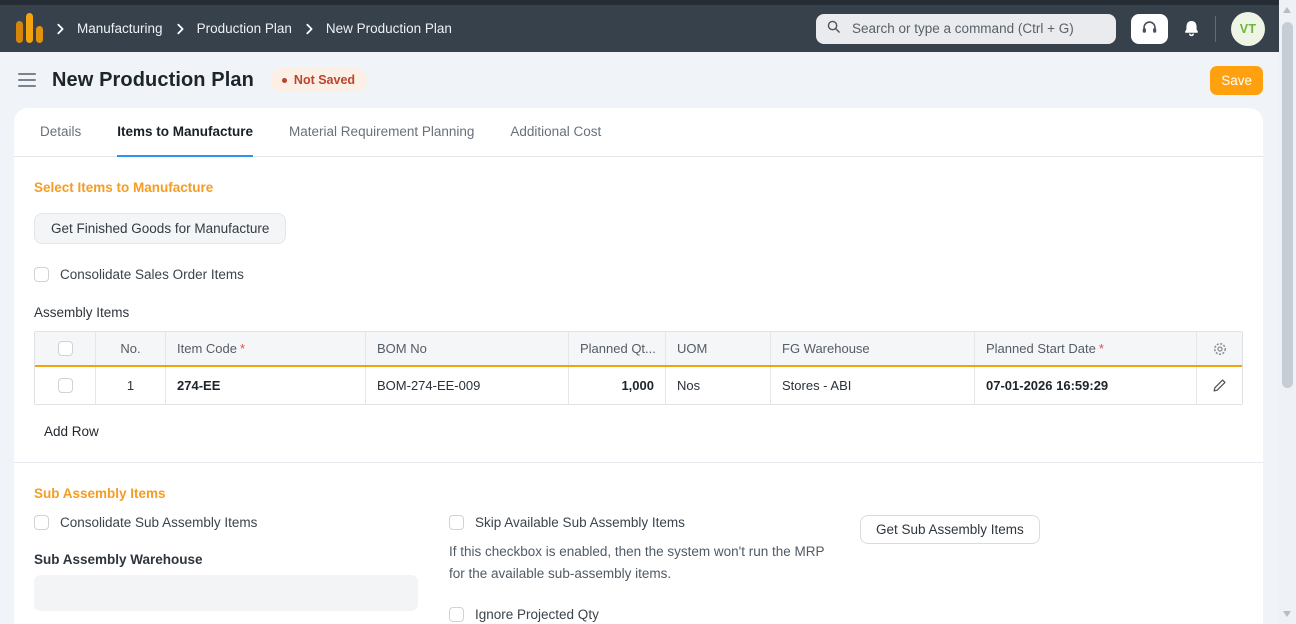  I want to click on tab-items-to-manufacture: Items to Manufacture, so click(185, 132).